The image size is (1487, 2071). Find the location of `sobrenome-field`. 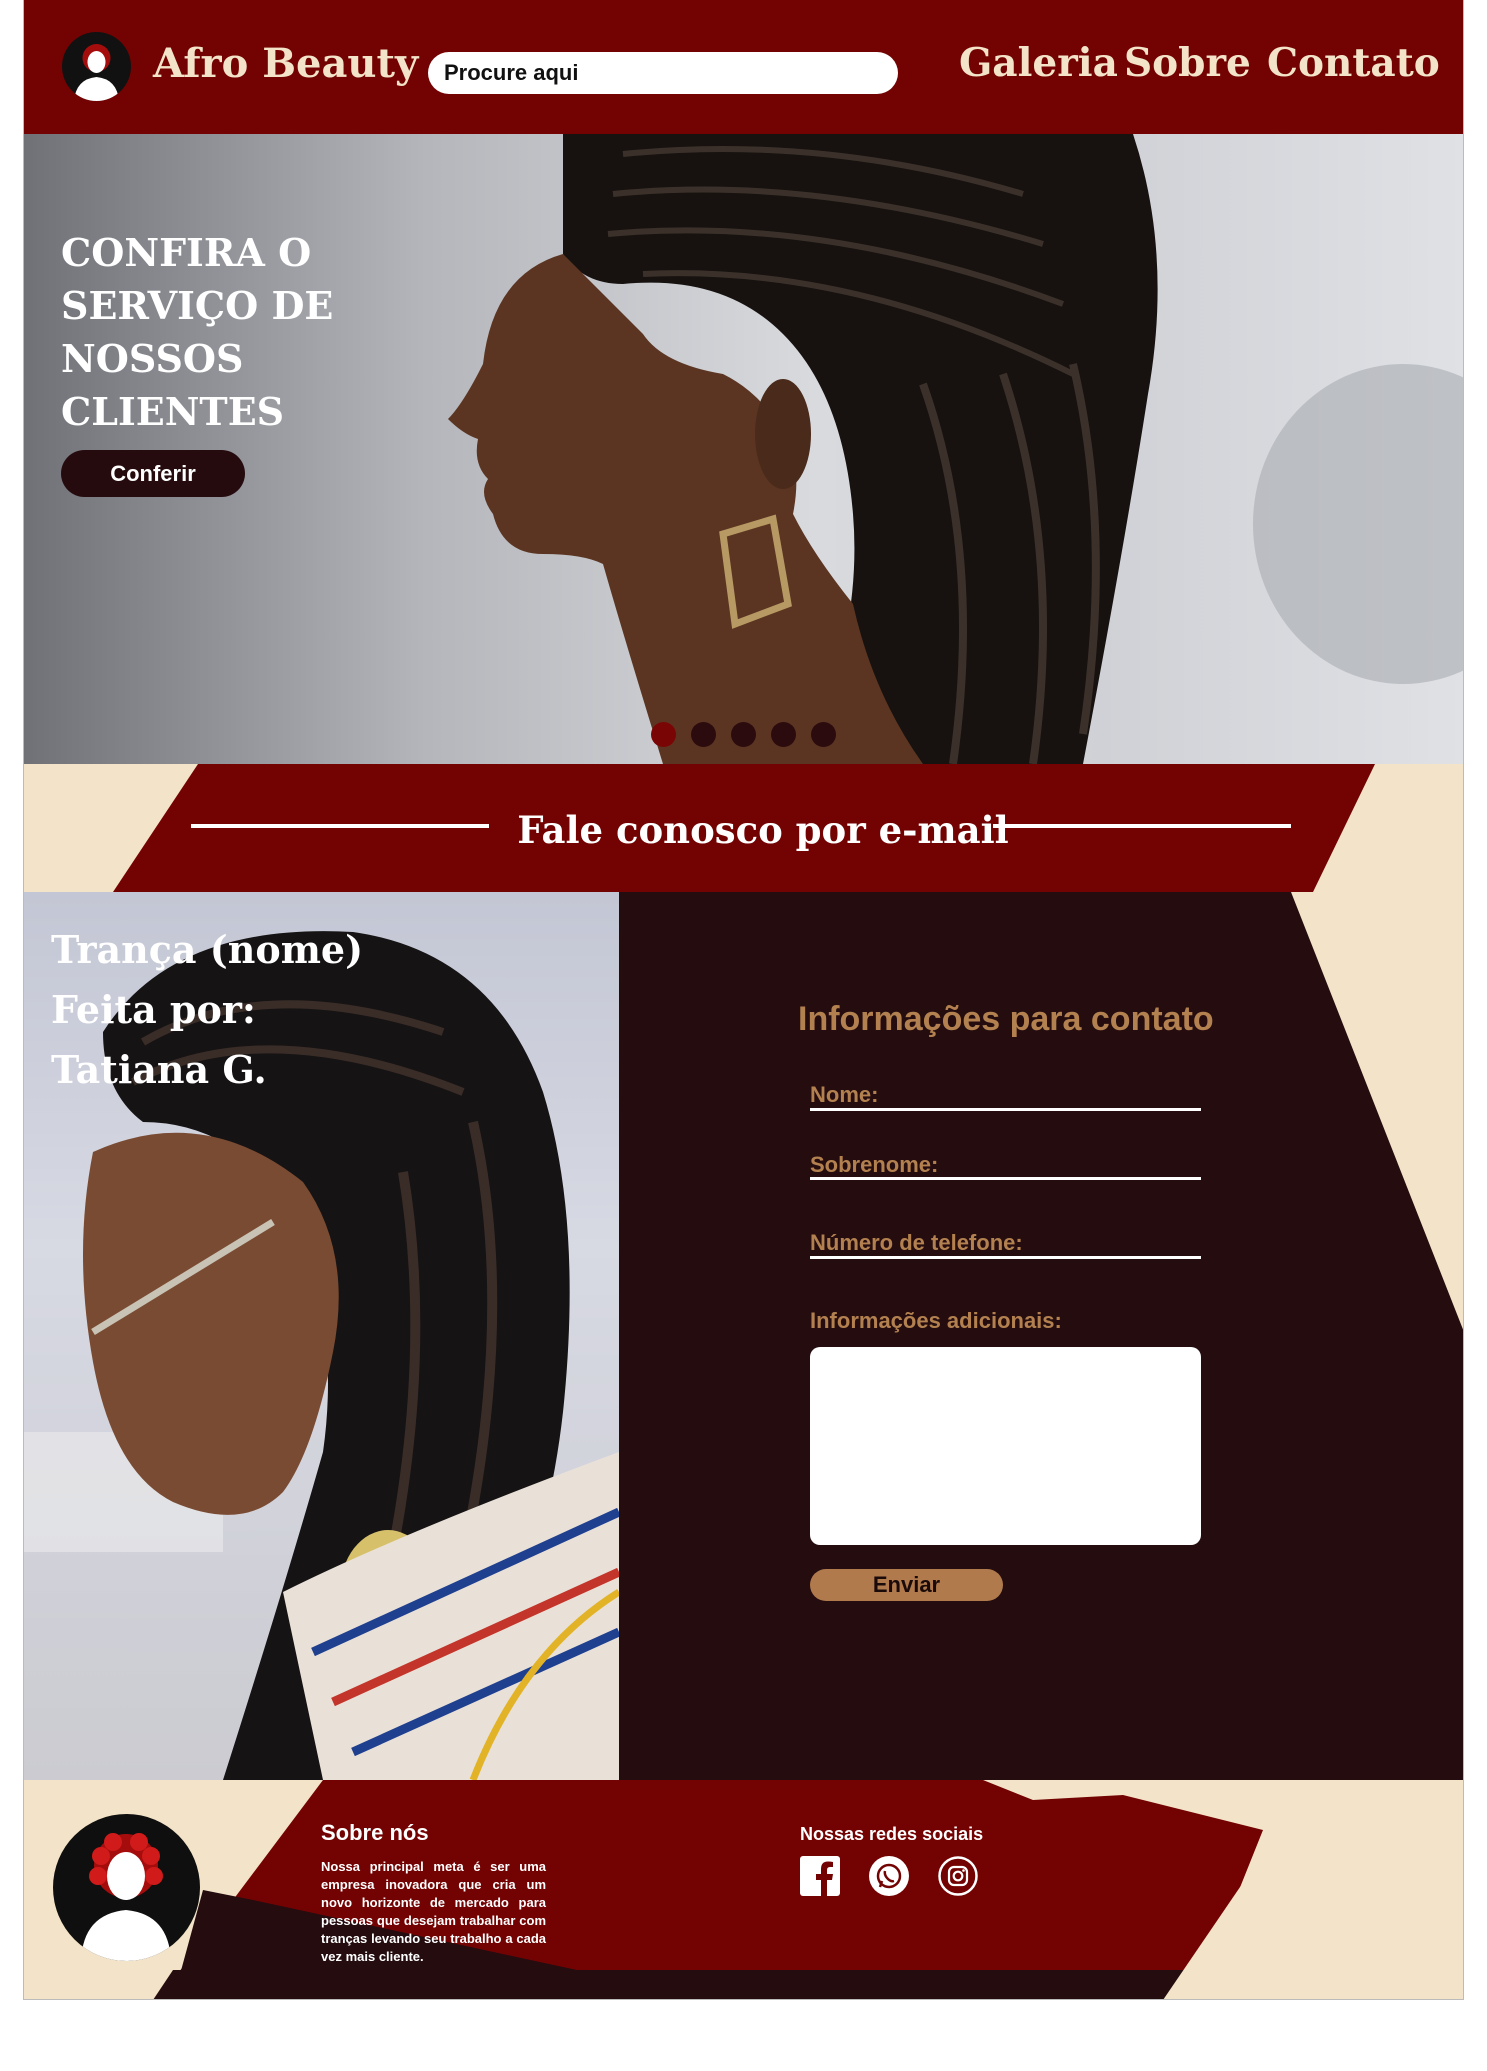

sobrenome-field is located at coordinates (1005, 1164).